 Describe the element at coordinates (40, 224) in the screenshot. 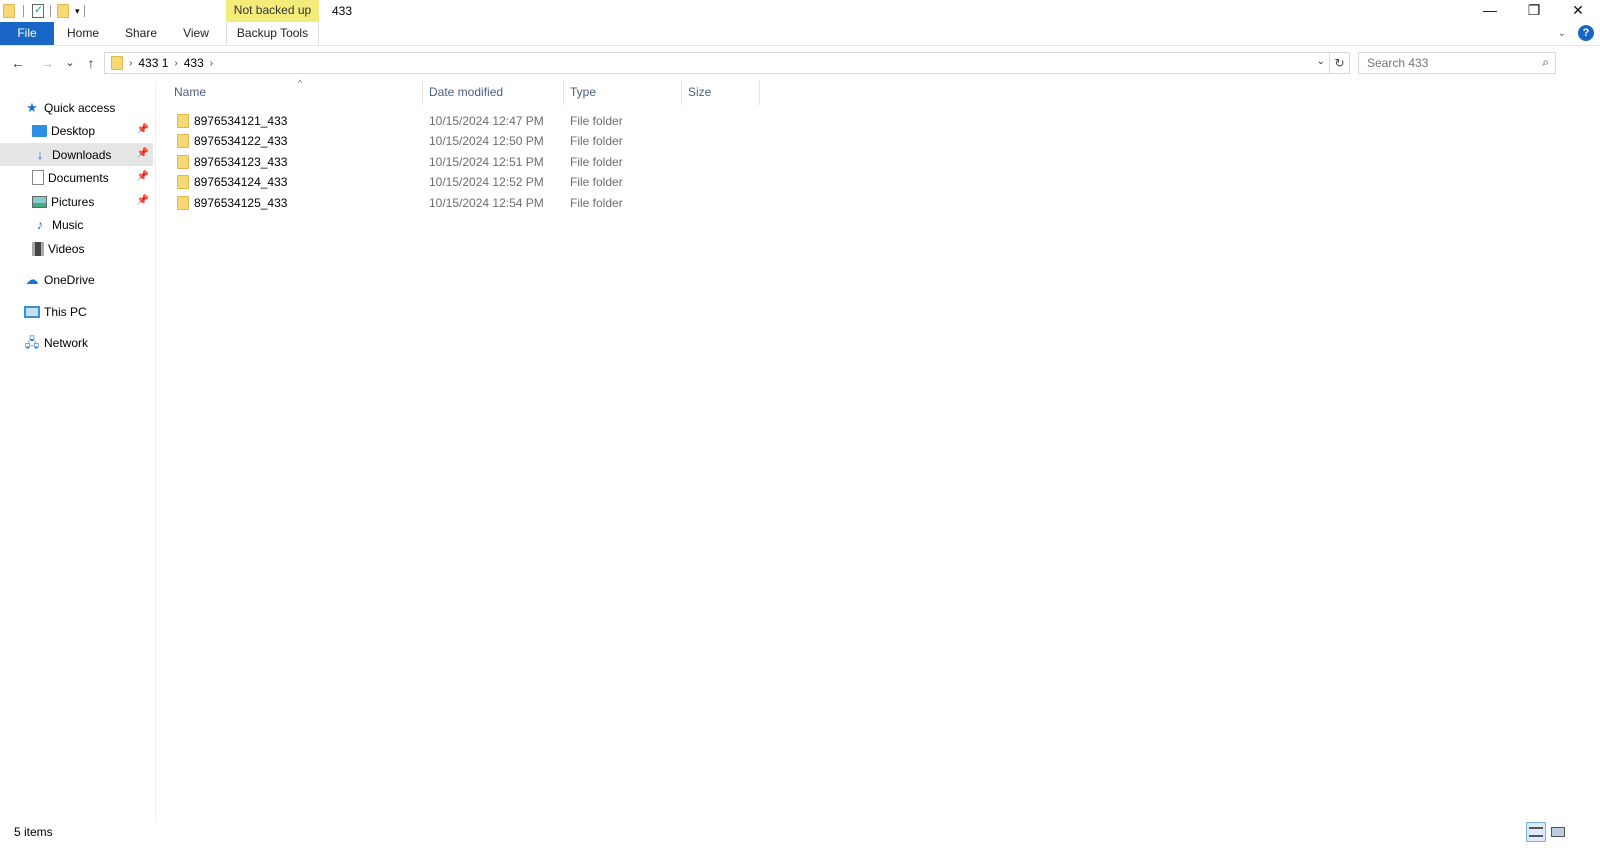

I see `music-icon: ♪` at that location.